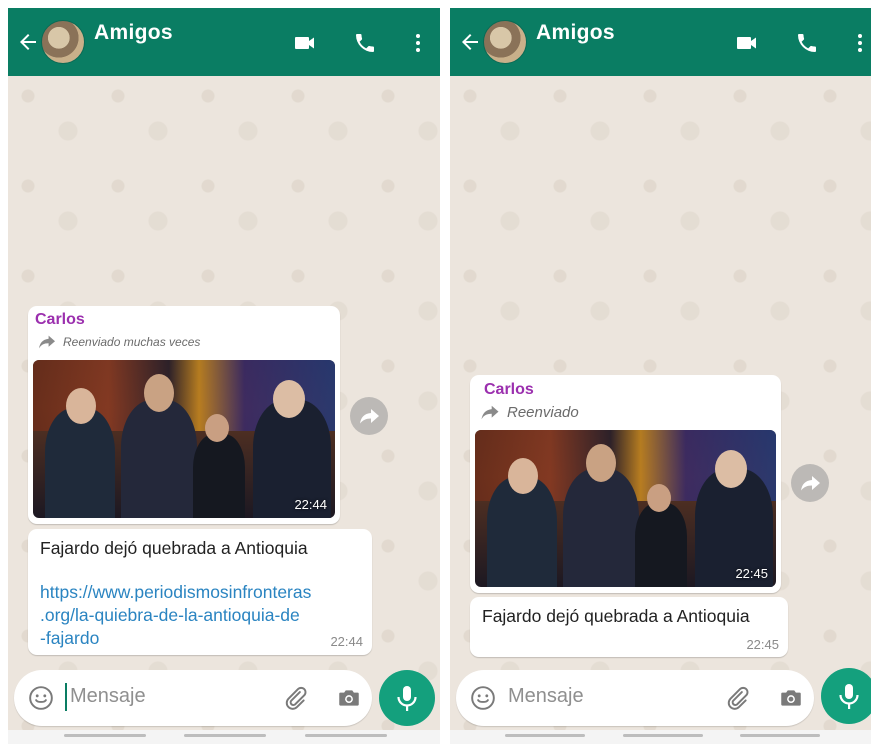  What do you see at coordinates (310, 504) in the screenshot?
I see `image-timestamp: 22:44` at bounding box center [310, 504].